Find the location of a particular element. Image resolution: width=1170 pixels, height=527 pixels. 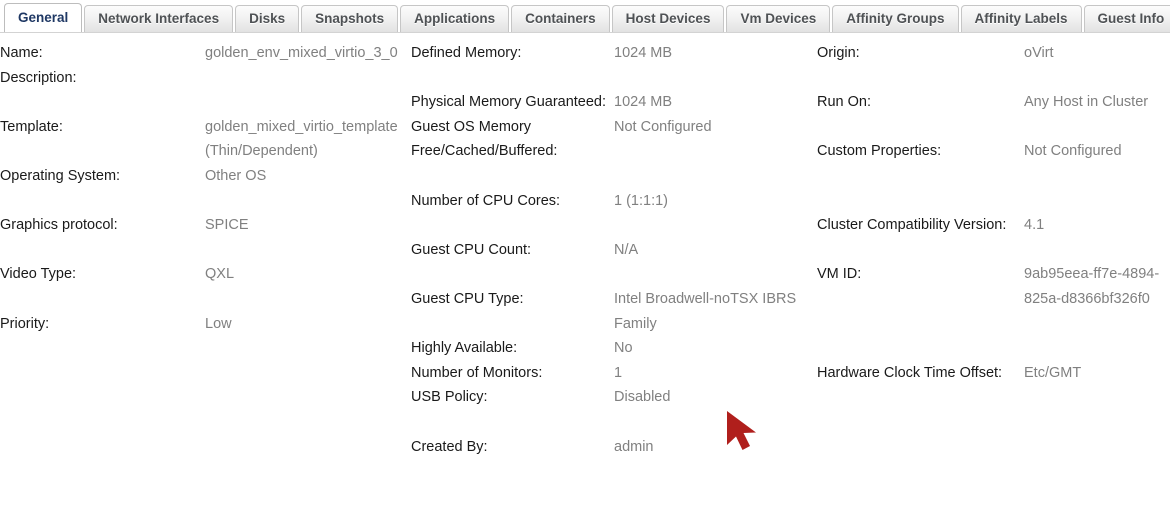

detail-row: Run On: Any Host in Cluster is located at coordinates (993, 102).